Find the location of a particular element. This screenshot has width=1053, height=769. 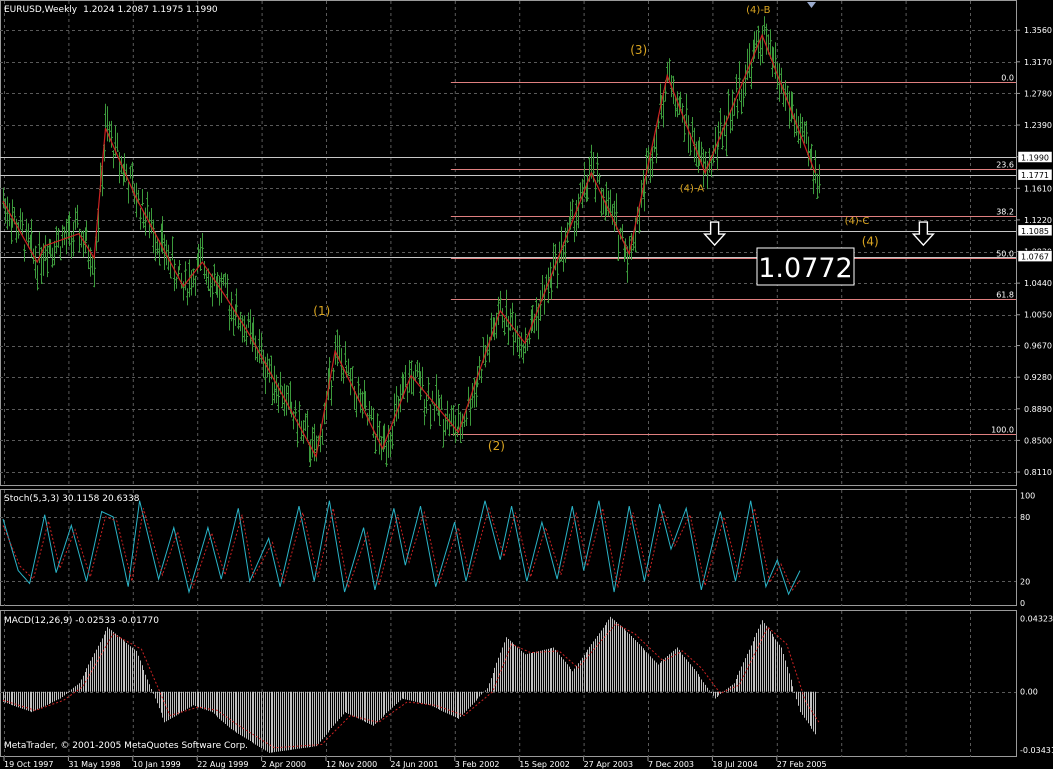

macd-title: MACD(12,26,9) -0.02533 -0.01770 is located at coordinates (81, 621).